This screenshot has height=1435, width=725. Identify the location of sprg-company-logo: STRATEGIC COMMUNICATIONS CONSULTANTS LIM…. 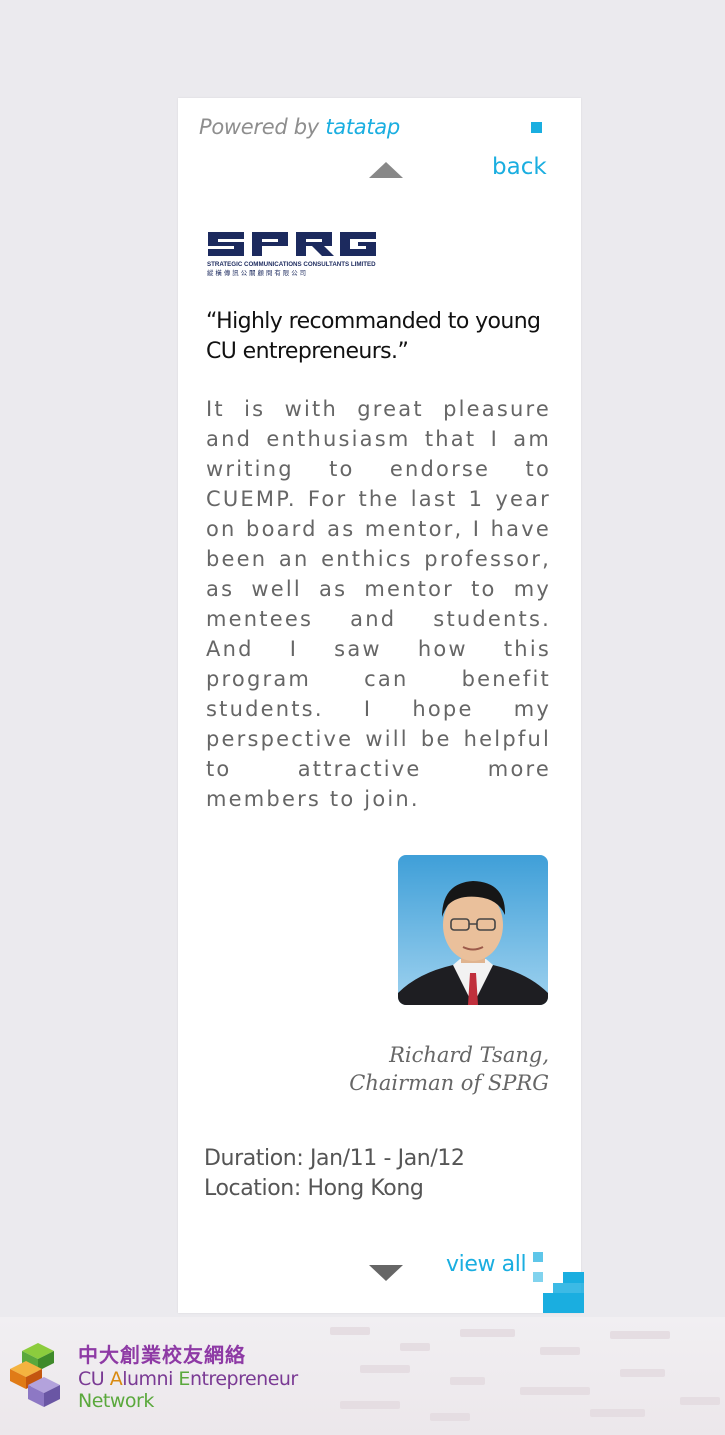
(291, 254).